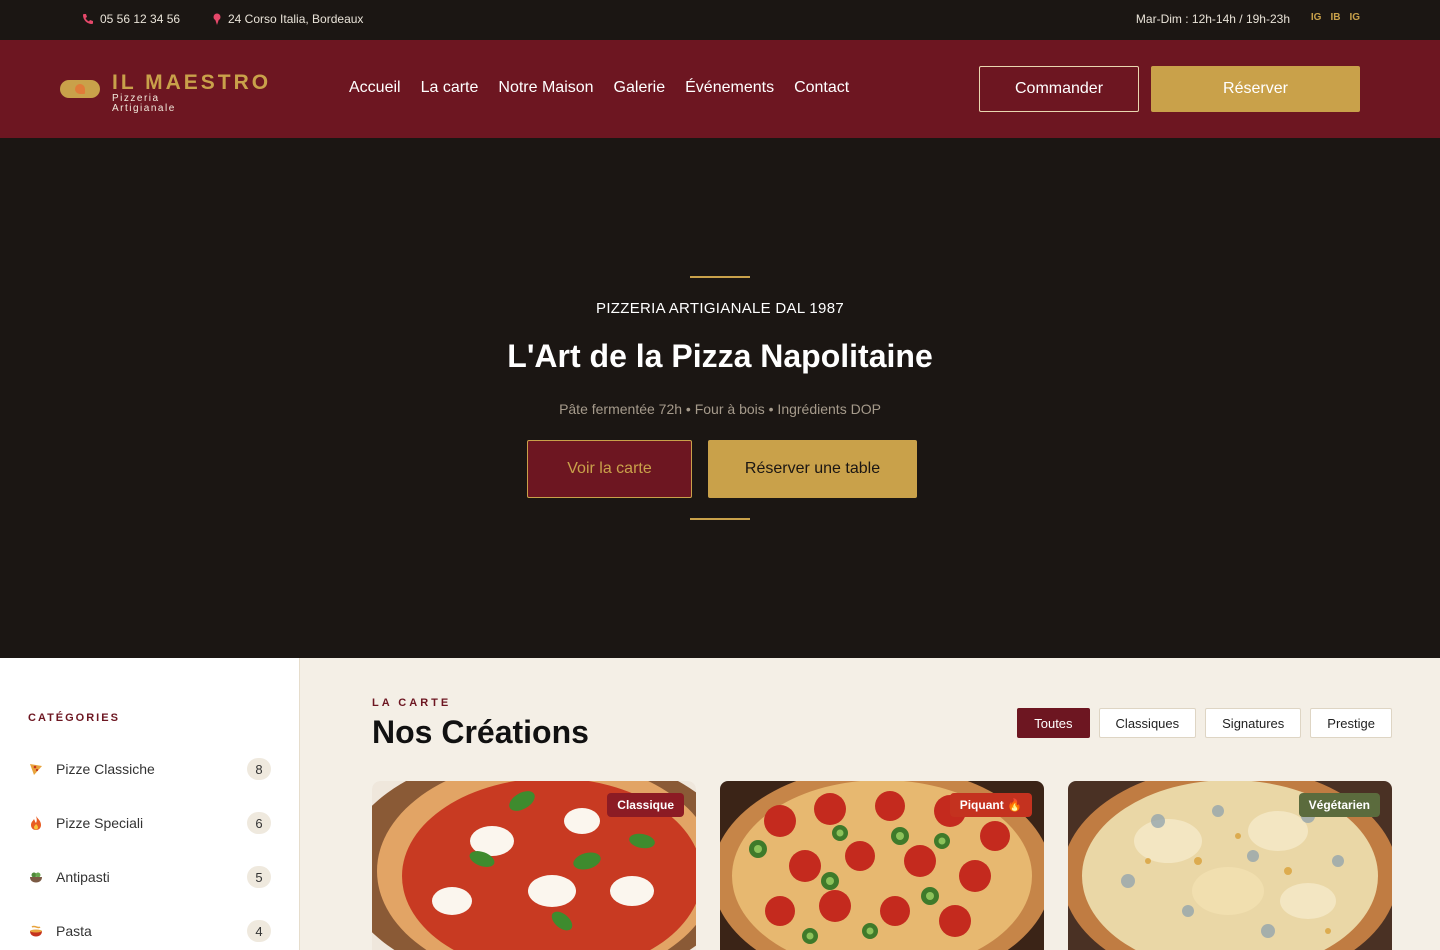 This screenshot has height=950, width=1440. Describe the element at coordinates (259, 769) in the screenshot. I see `category-count: 8` at that location.